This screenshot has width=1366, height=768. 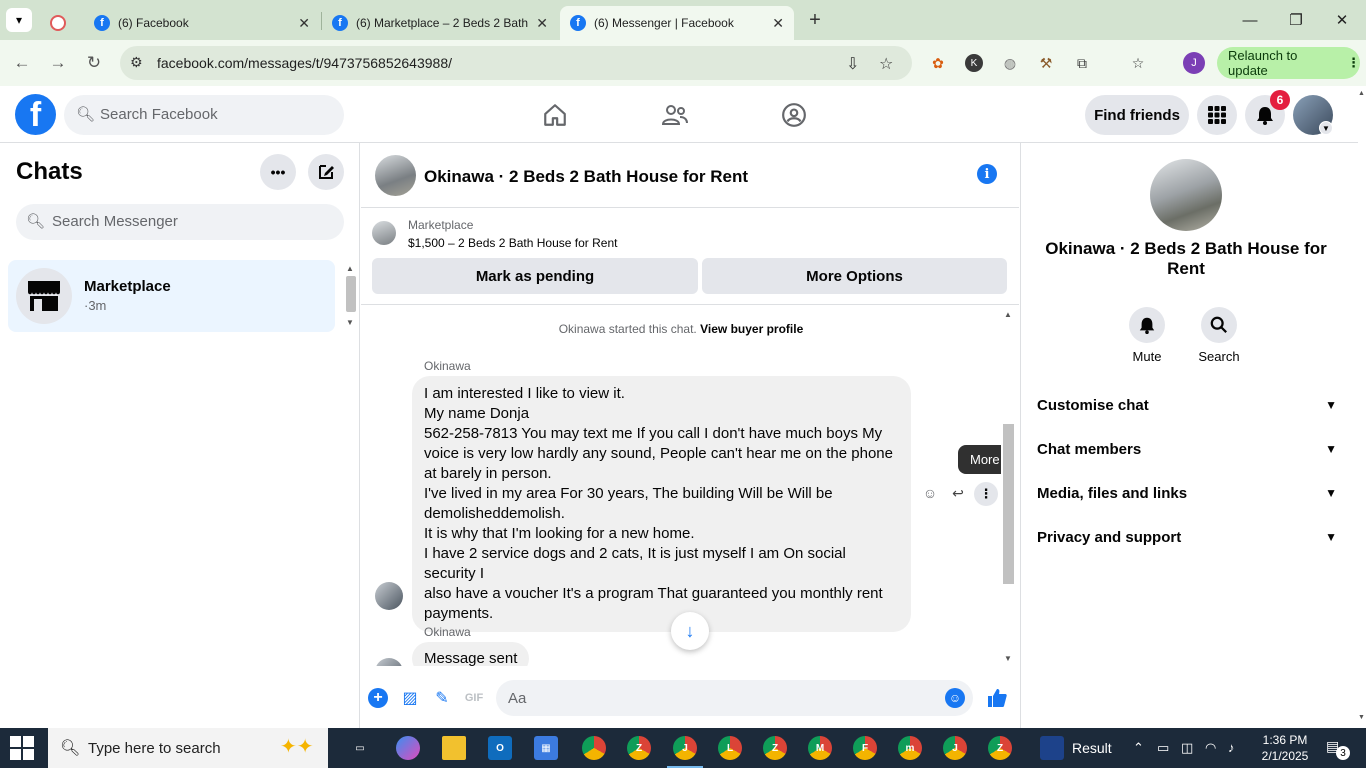 I want to click on find-friends-button: Find friends, so click(x=1137, y=115).